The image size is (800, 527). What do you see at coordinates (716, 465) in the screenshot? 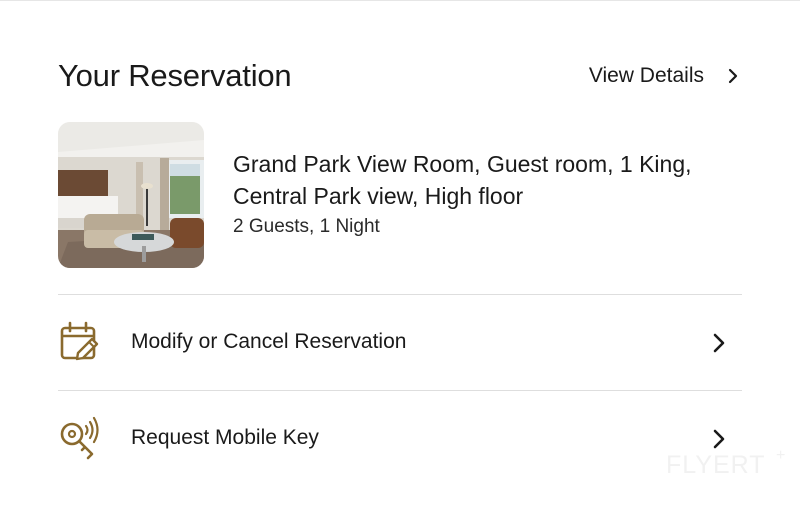
I see `watermark-text: FLYERT` at bounding box center [716, 465].